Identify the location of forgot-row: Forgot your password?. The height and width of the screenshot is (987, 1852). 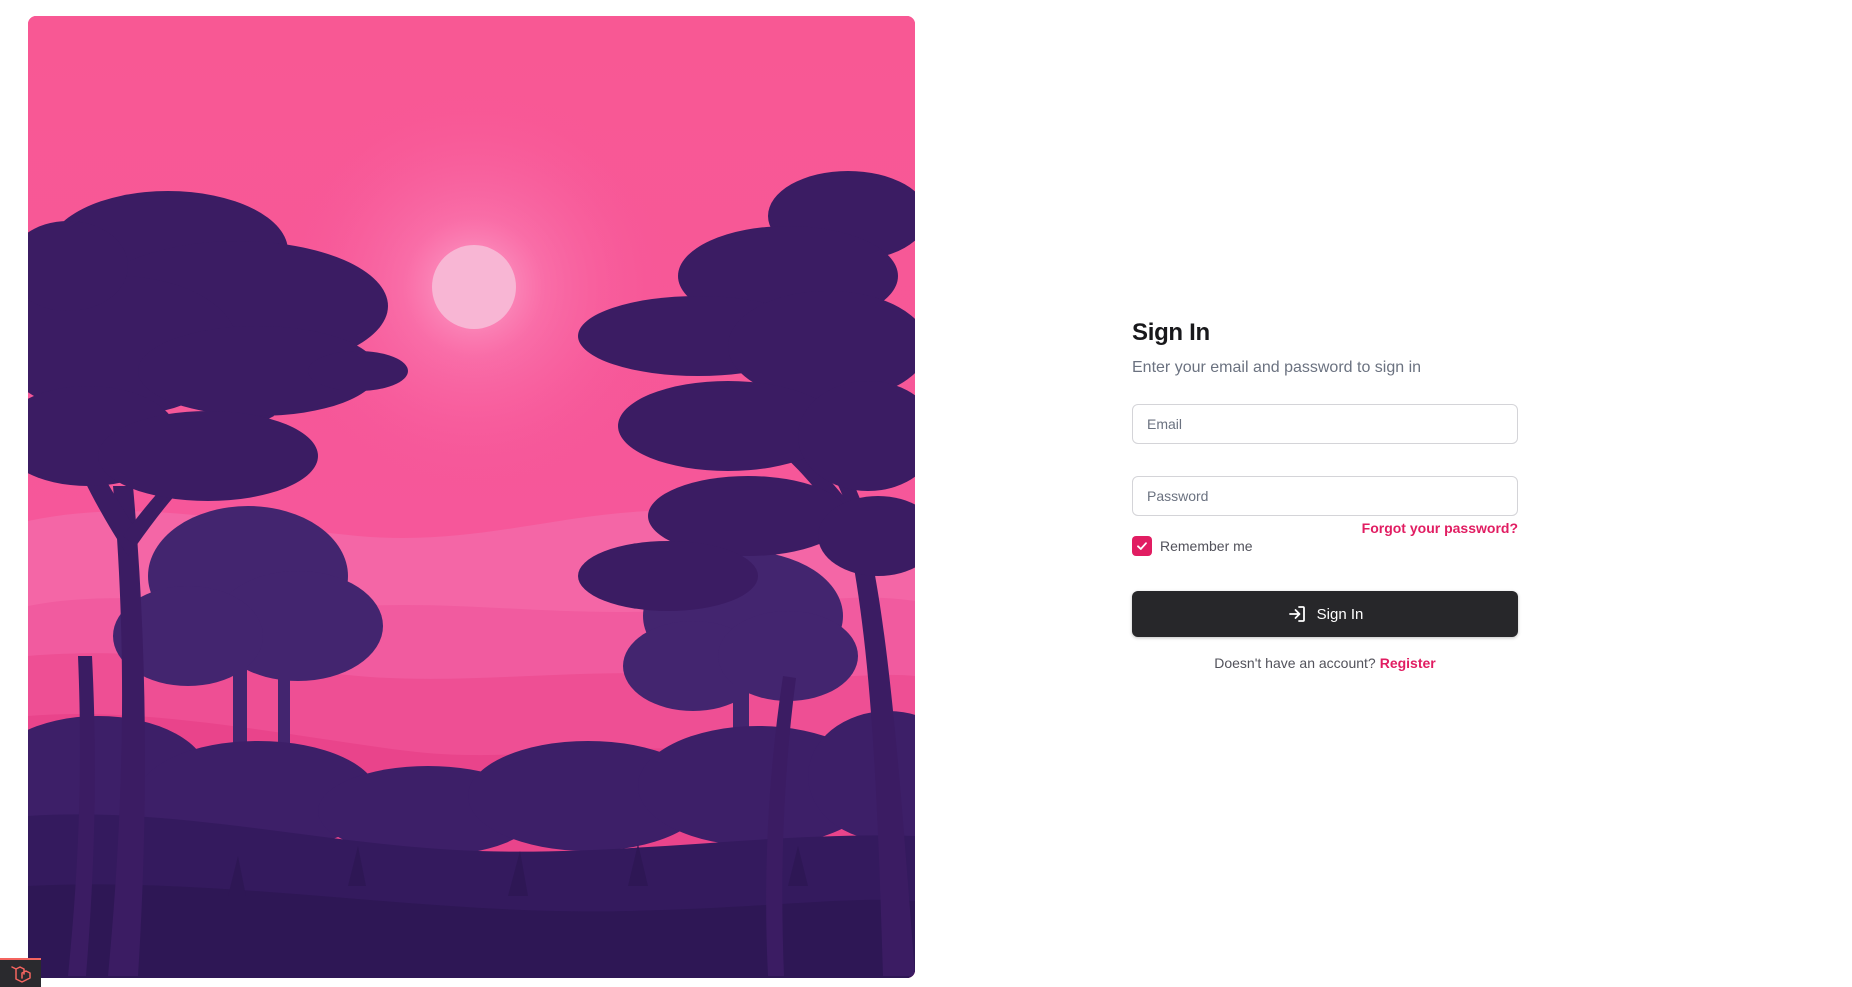
(1325, 528).